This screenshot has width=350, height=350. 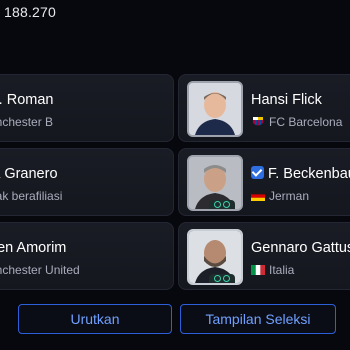 I want to click on manager-card: Hansi Flick FC Barcelona, so click(x=264, y=108).